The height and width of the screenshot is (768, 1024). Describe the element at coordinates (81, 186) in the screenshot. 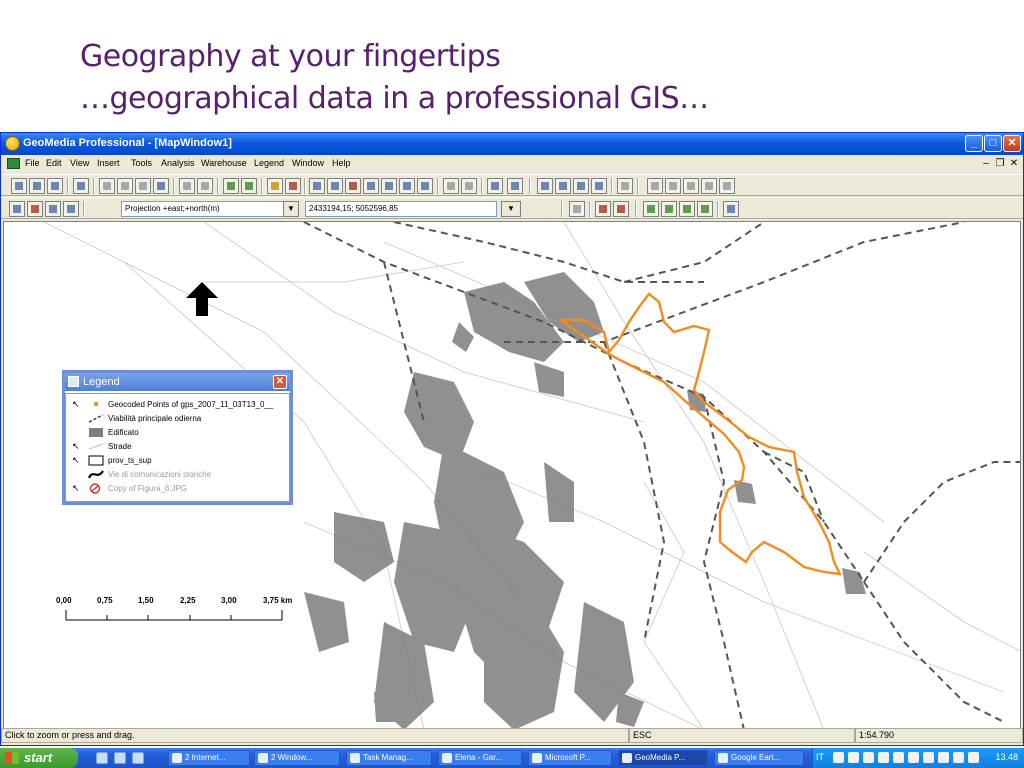

I see `print-icon` at that location.